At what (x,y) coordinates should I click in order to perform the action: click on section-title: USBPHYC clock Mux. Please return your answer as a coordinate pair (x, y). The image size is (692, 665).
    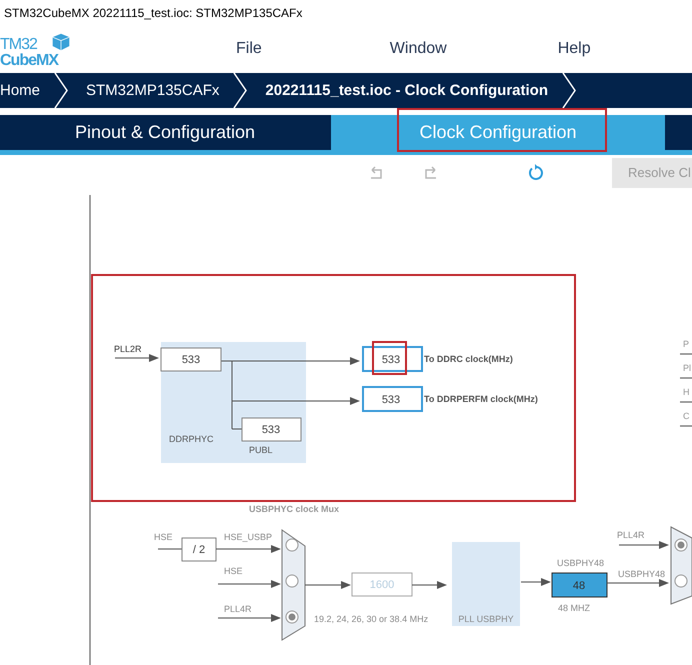
    Looking at the image, I should click on (294, 509).